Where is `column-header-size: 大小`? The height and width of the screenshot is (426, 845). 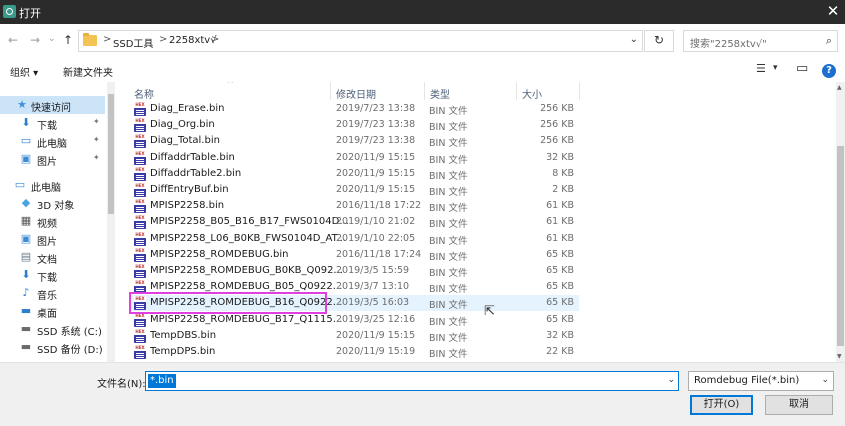 column-header-size: 大小 is located at coordinates (532, 93).